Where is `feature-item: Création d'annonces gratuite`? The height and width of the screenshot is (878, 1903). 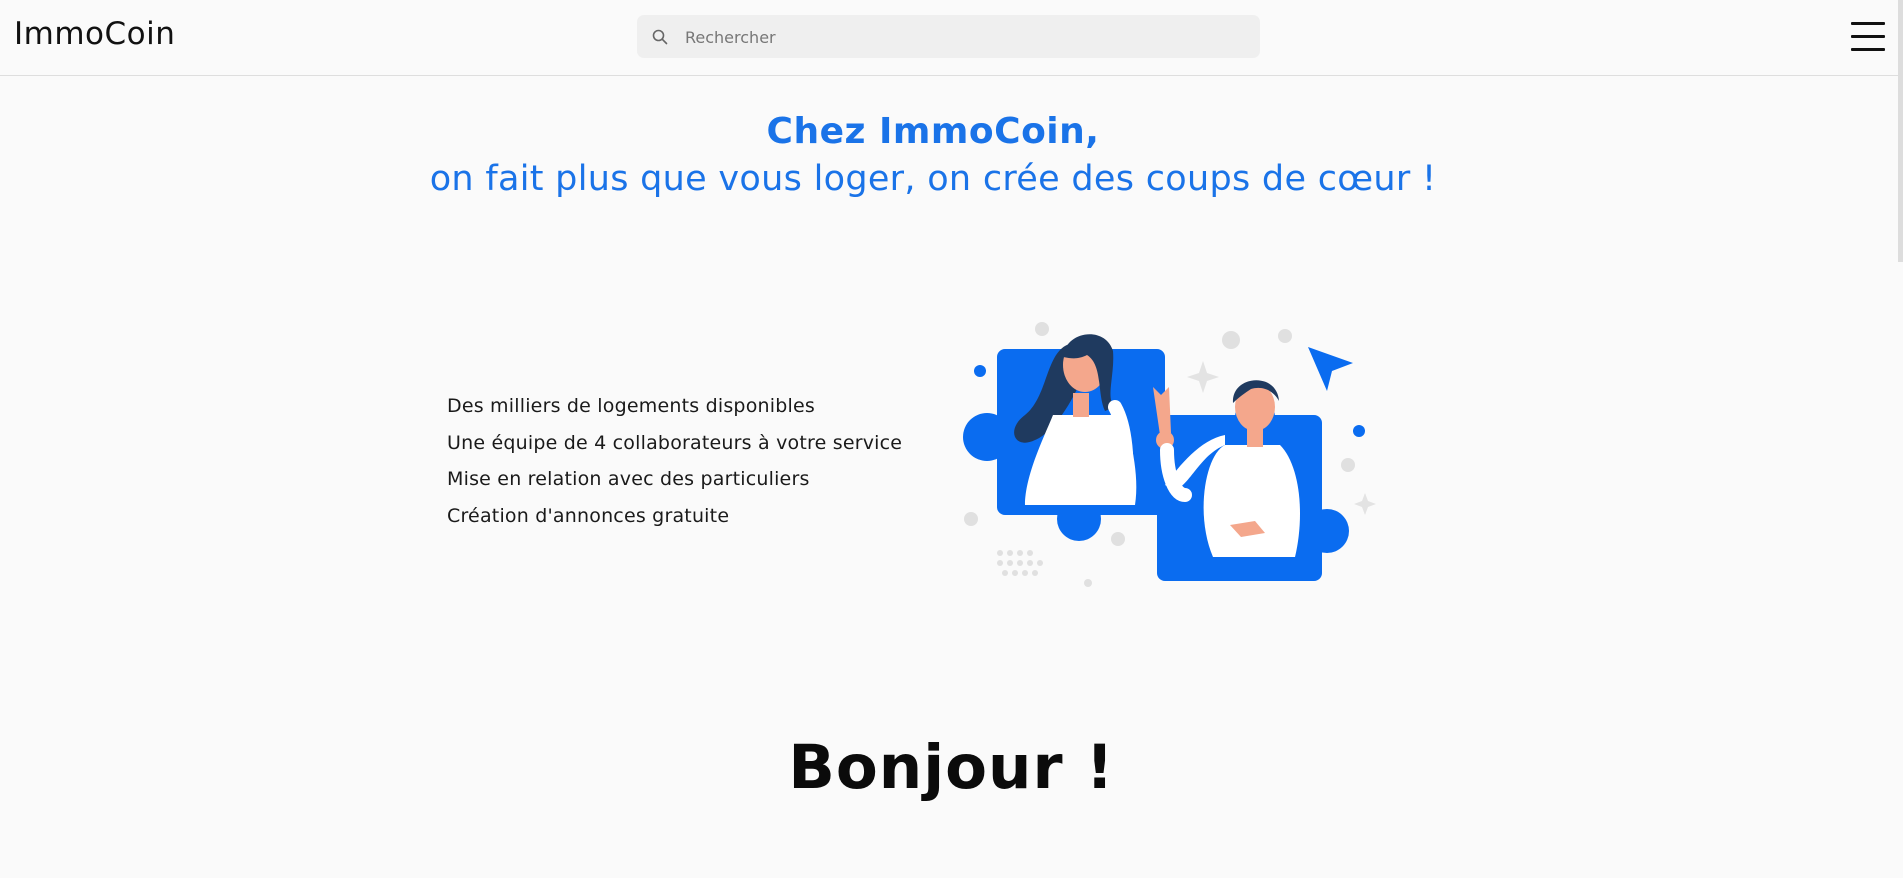 feature-item: Création d'annonces gratuite is located at coordinates (588, 515).